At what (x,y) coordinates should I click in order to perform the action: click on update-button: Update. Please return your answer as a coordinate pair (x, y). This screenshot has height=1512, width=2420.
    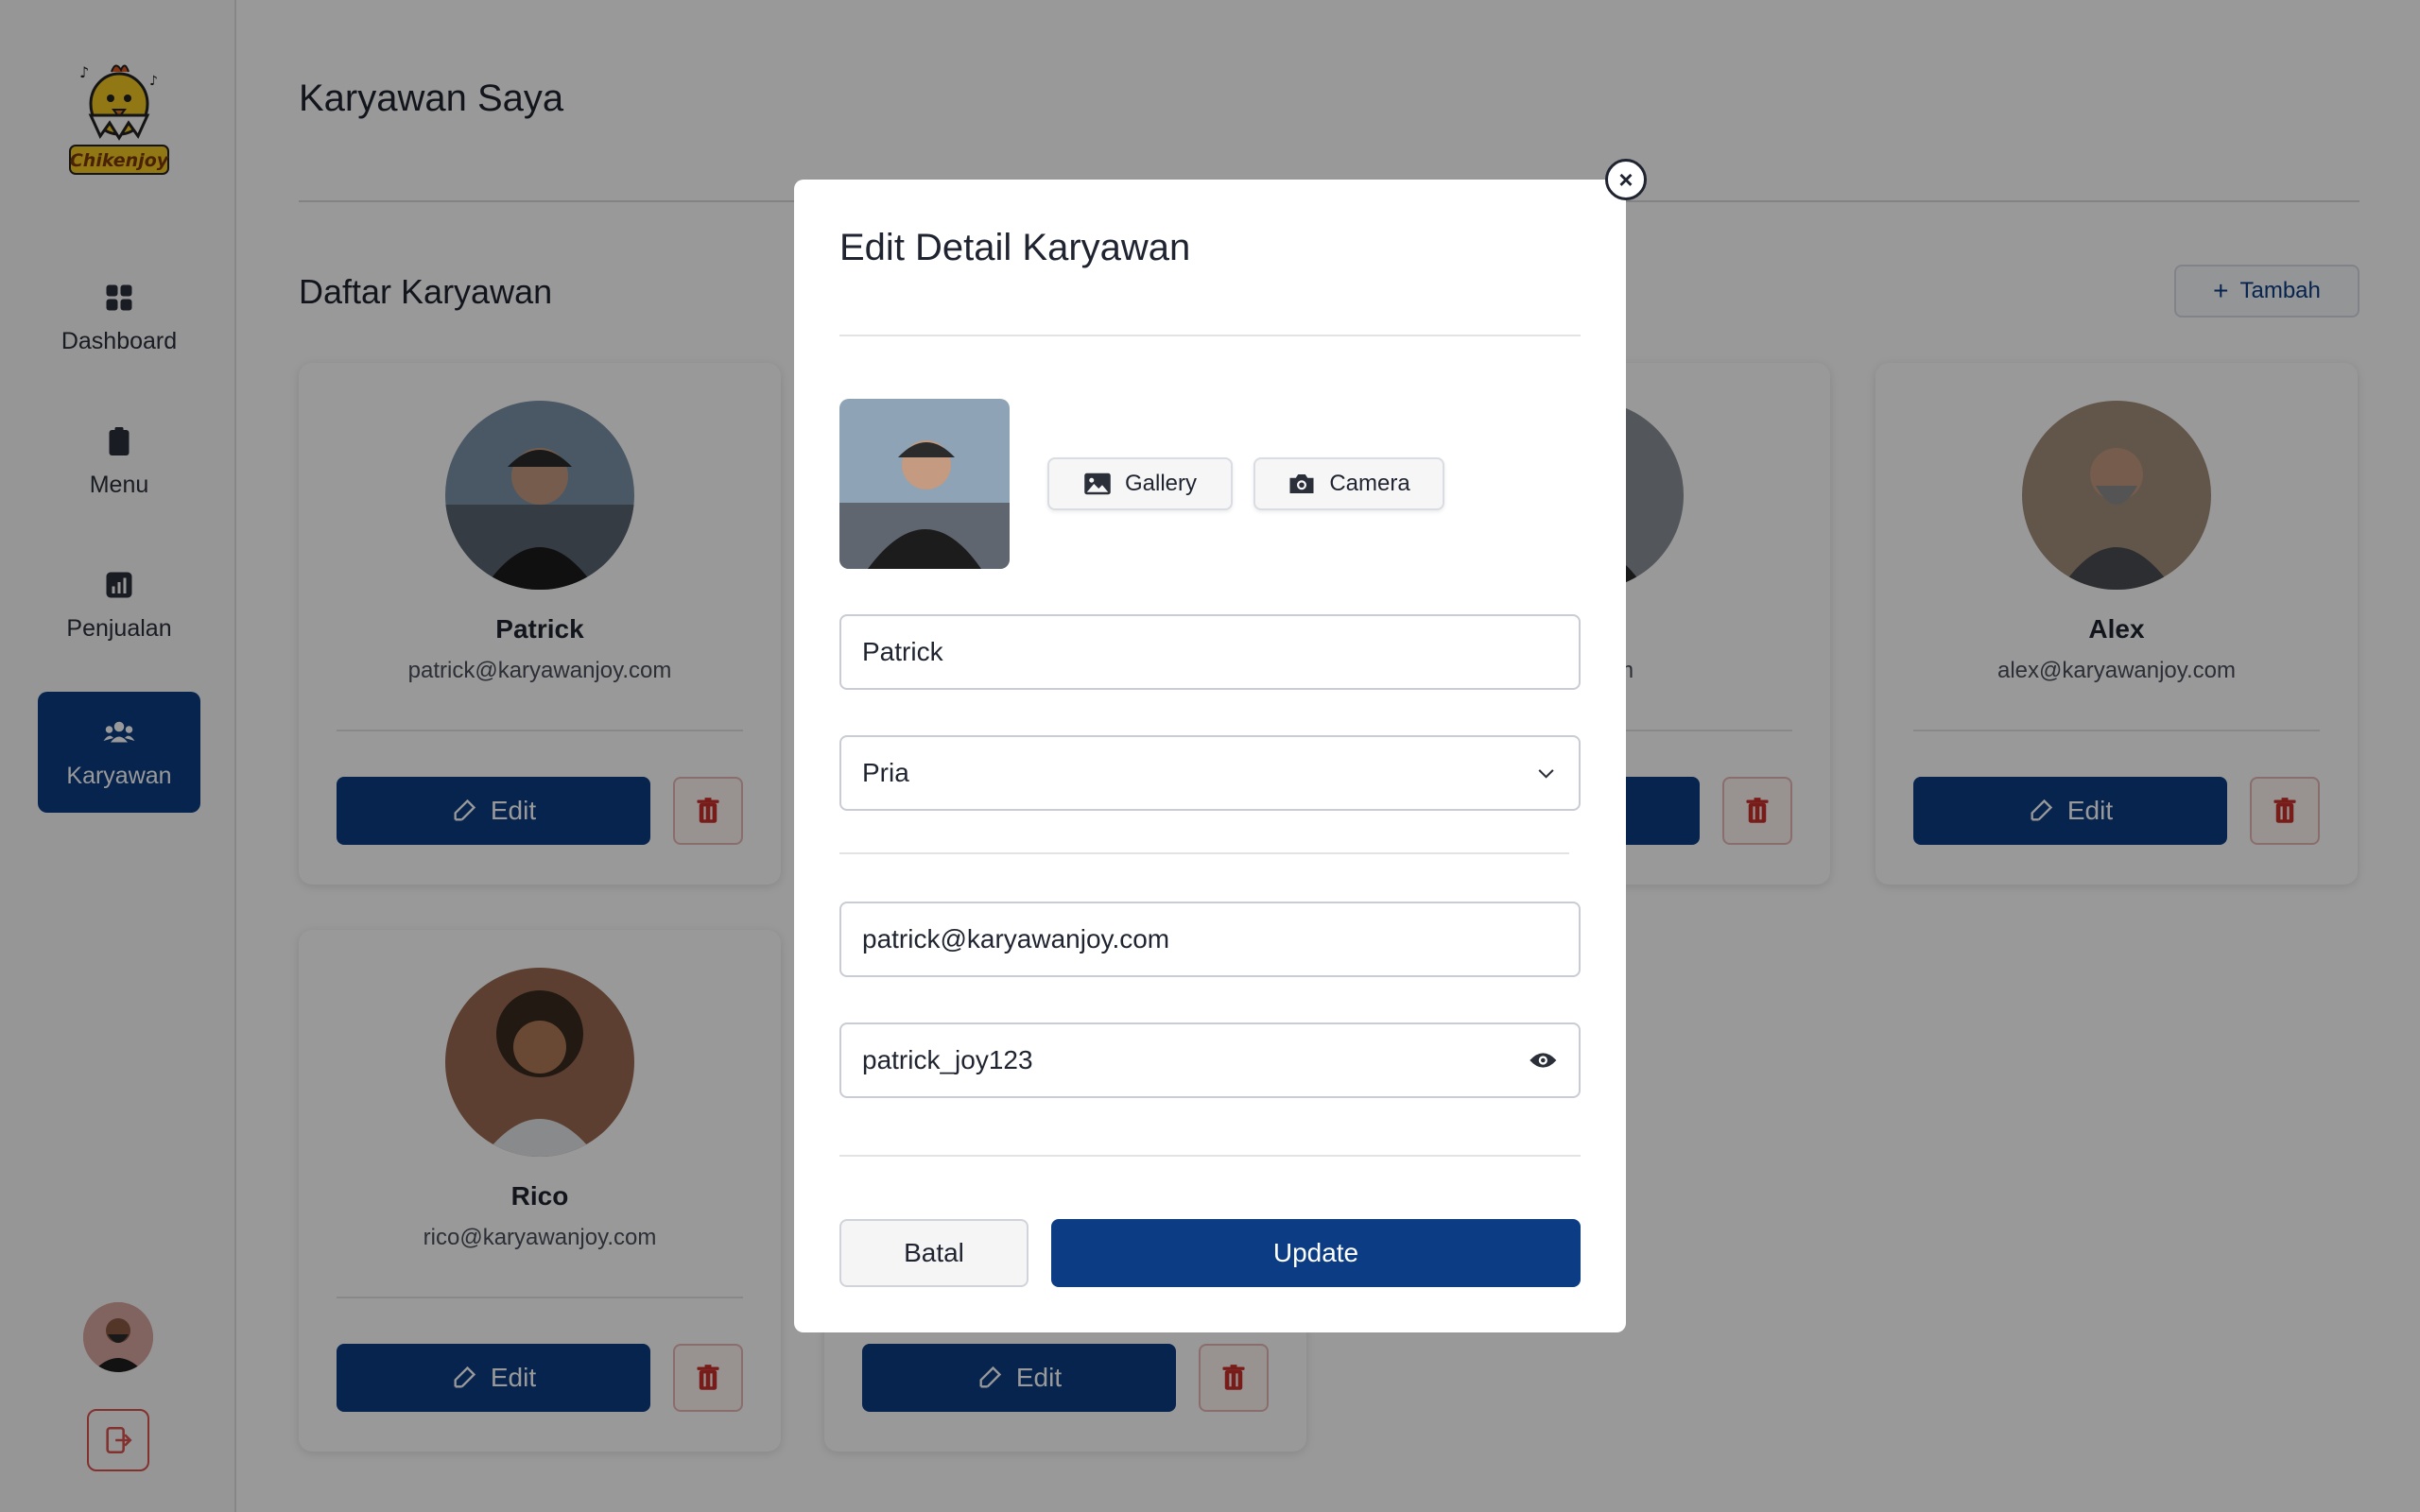
    Looking at the image, I should click on (1316, 1253).